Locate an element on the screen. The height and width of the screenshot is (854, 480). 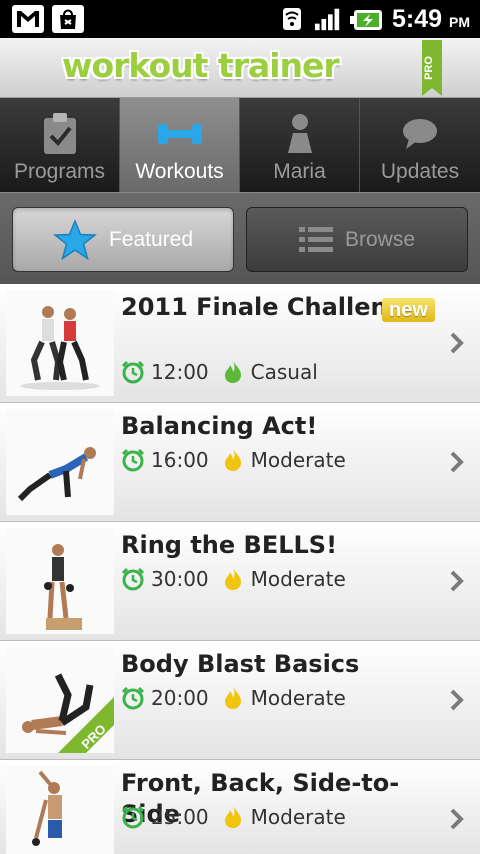
star-icon is located at coordinates (74, 239).